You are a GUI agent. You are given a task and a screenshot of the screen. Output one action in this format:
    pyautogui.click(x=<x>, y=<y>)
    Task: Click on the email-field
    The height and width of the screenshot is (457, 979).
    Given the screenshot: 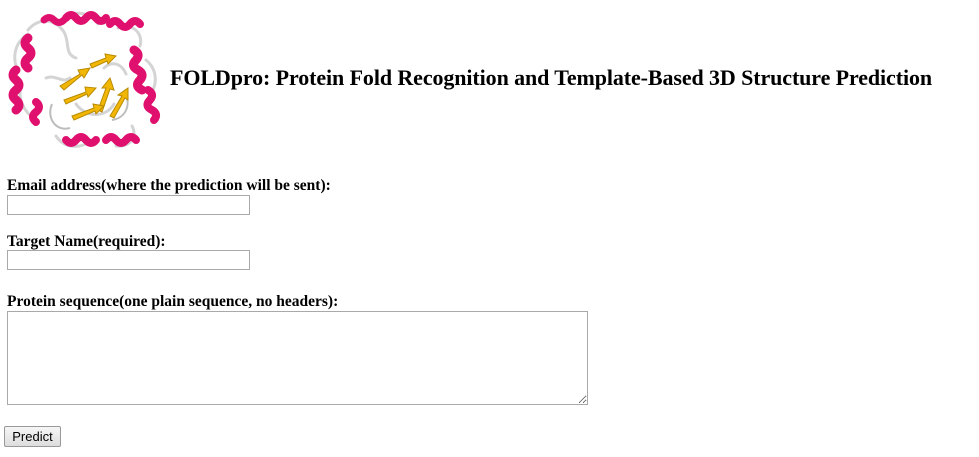 What is the action you would take?
    pyautogui.click(x=128, y=205)
    